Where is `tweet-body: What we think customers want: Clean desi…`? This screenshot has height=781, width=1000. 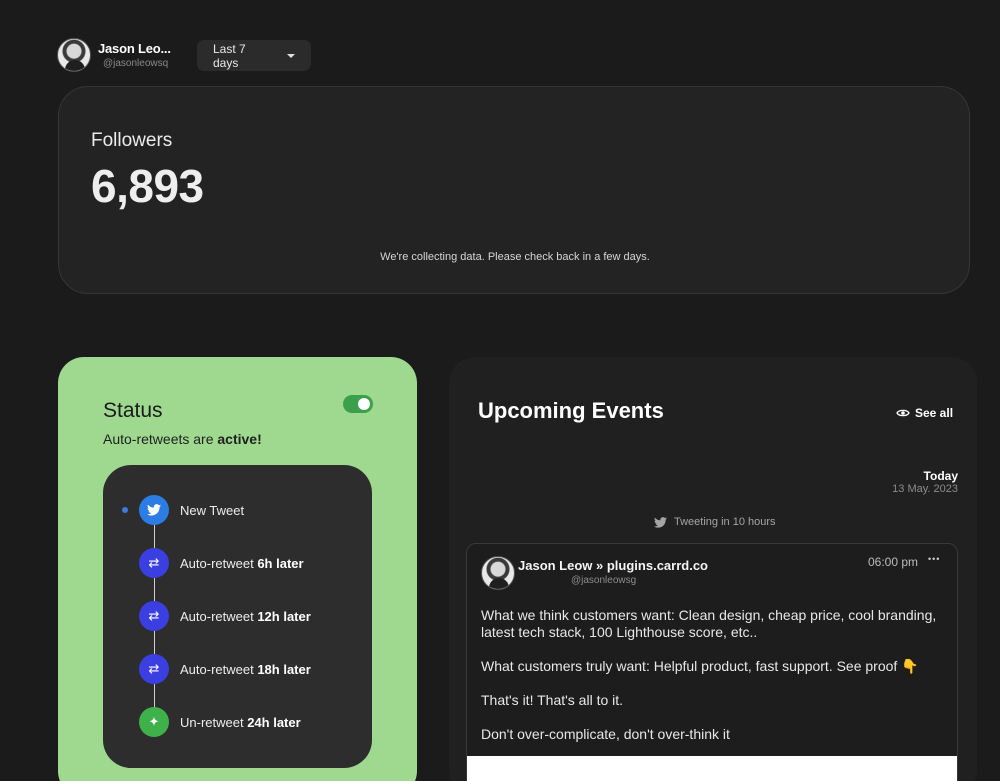
tweet-body: What we think customers want: Clean desi… is located at coordinates (716, 683).